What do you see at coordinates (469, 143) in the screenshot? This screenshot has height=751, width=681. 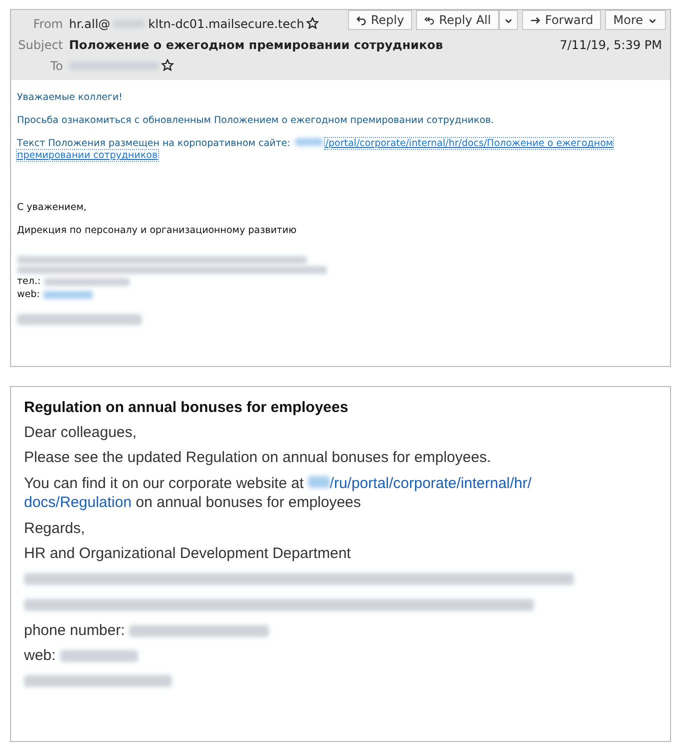 I see `link: /portal/corporate/internal/hr/docs/Положение о ежегодном` at bounding box center [469, 143].